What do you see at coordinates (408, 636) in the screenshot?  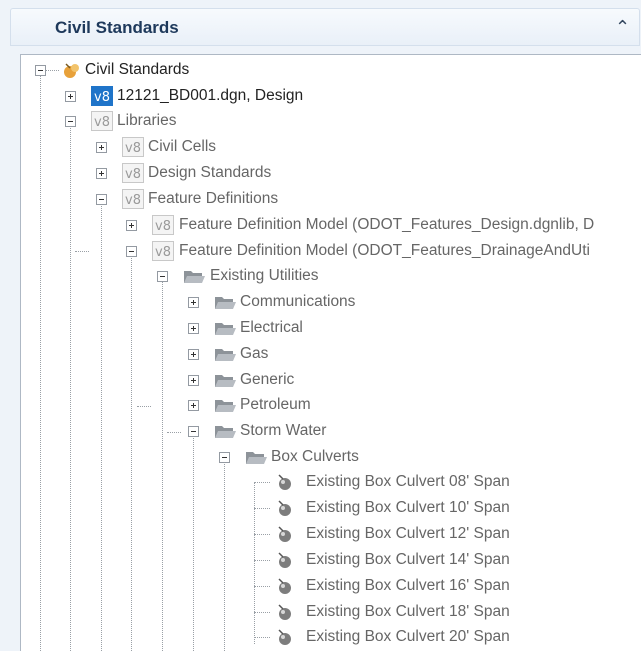 I see `node-label: Existing Box Culvert 20' Span` at bounding box center [408, 636].